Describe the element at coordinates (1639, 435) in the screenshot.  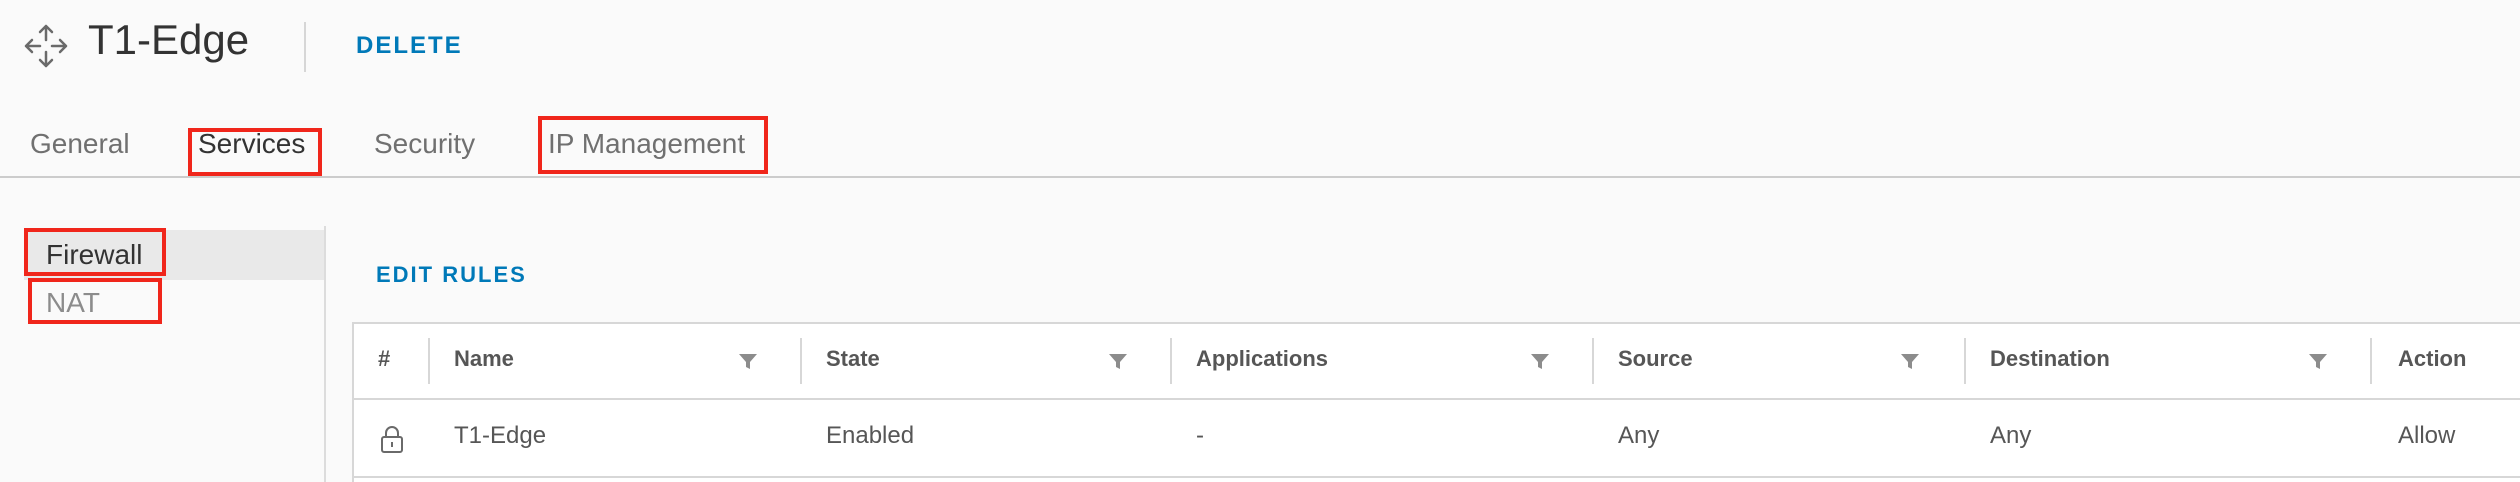
I see `cell-source: Any` at that location.